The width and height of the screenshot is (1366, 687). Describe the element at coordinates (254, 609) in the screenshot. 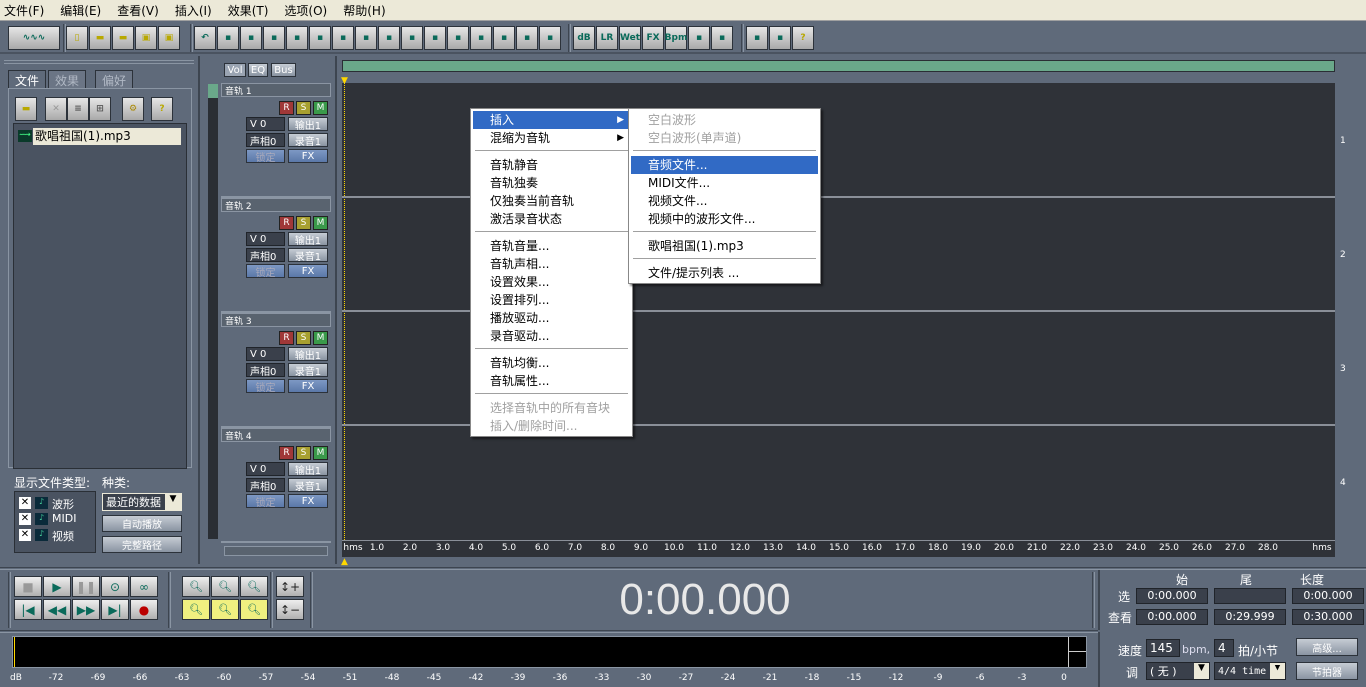

I see `zoom-right-icon: 🔍︎` at that location.